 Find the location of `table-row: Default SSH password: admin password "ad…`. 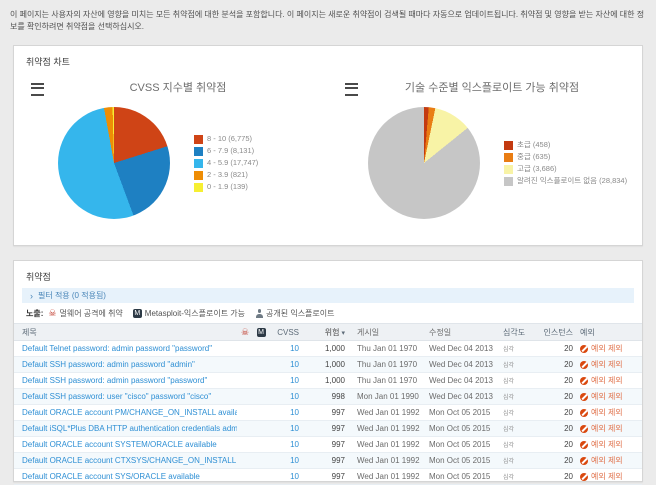

table-row: Default SSH password: admin password "ad… is located at coordinates (328, 365).